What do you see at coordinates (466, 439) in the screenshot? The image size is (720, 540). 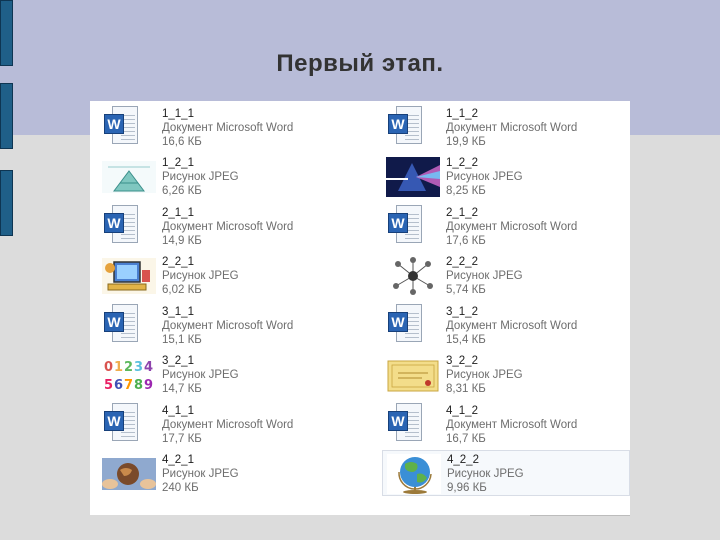 I see `file-size: 16,7 КБ` at bounding box center [466, 439].